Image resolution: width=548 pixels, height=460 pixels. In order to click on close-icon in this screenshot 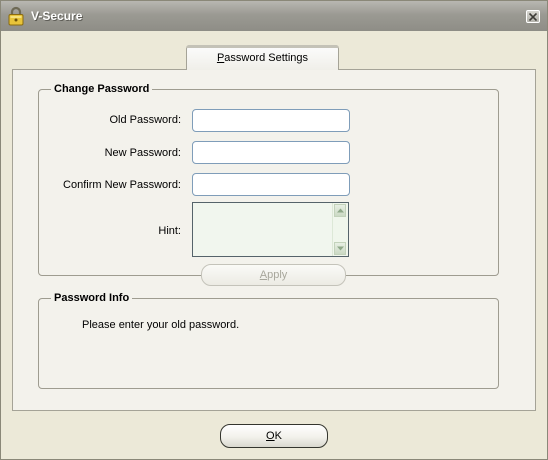, I will do `click(533, 17)`.